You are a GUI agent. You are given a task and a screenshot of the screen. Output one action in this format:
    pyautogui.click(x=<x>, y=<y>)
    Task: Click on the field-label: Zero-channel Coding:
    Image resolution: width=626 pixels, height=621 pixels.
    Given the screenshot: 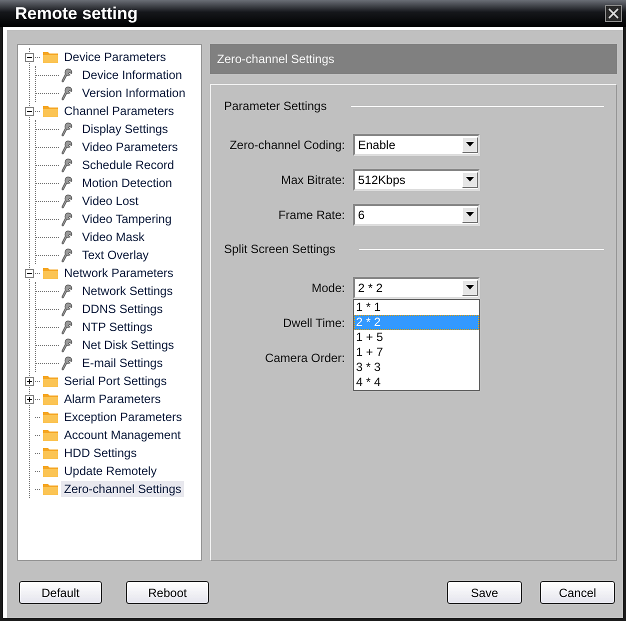 What is the action you would take?
    pyautogui.click(x=286, y=145)
    